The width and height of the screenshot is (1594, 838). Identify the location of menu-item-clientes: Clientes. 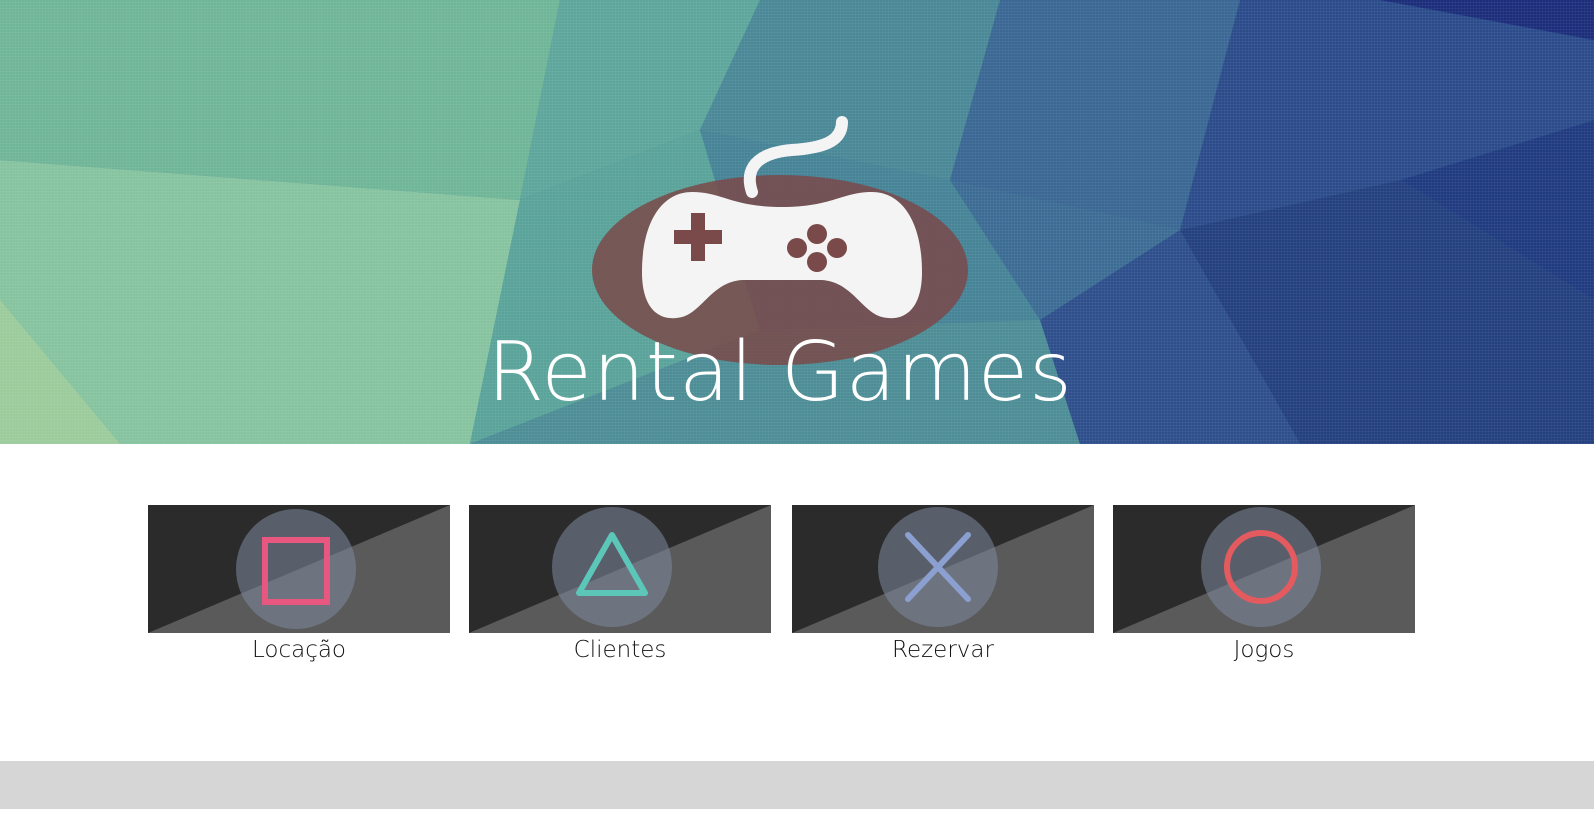
(620, 585).